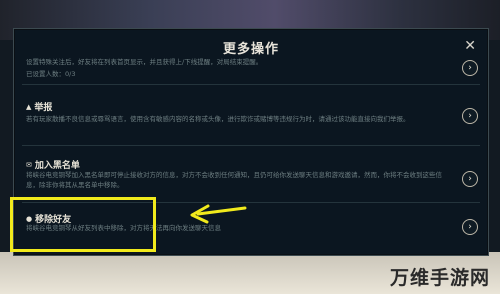 This screenshot has height=294, width=500. Describe the element at coordinates (218, 214) in the screenshot. I see `annotation-arrow` at that location.